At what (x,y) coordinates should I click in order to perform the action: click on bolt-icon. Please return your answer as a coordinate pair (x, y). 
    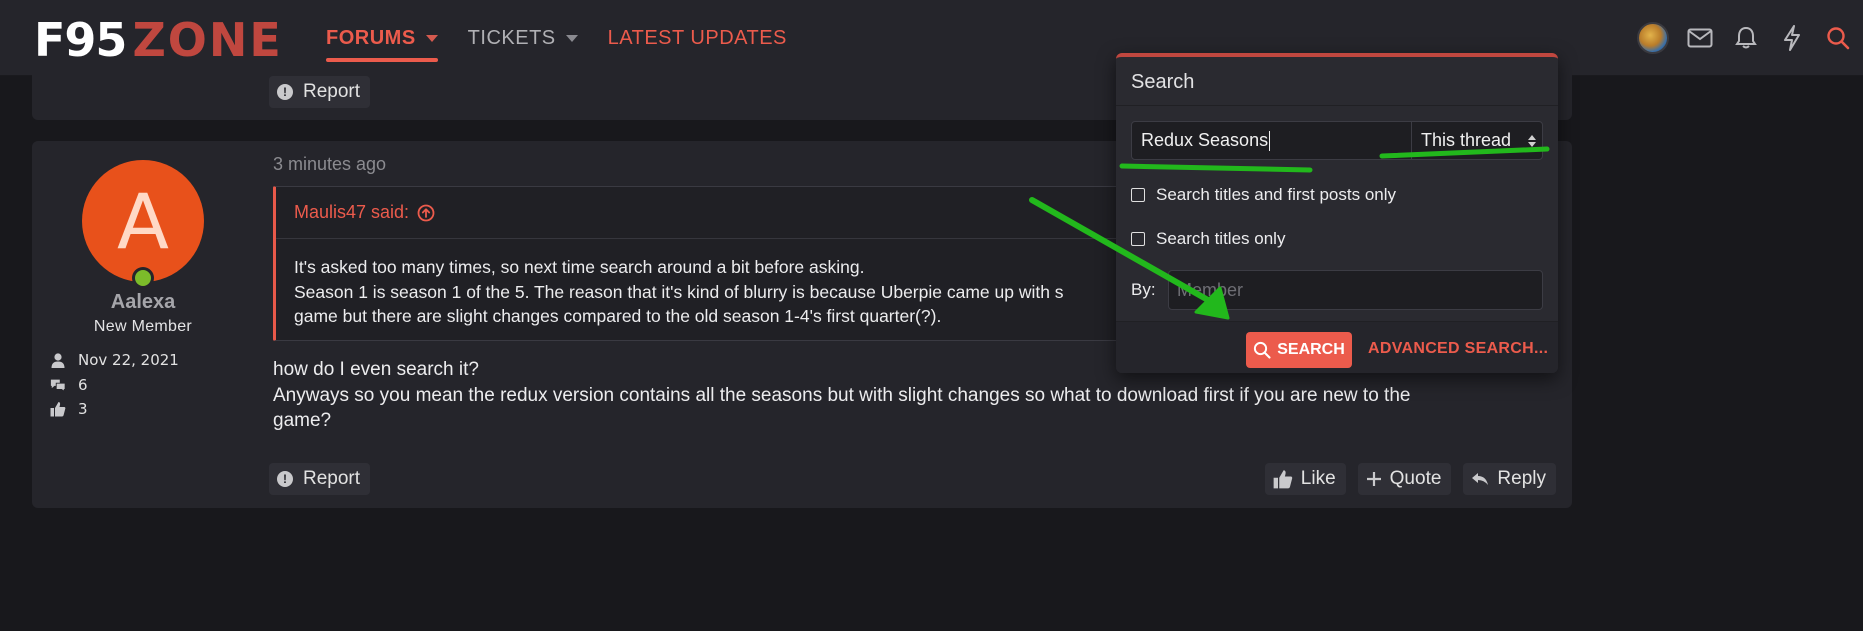
    Looking at the image, I should click on (1792, 38).